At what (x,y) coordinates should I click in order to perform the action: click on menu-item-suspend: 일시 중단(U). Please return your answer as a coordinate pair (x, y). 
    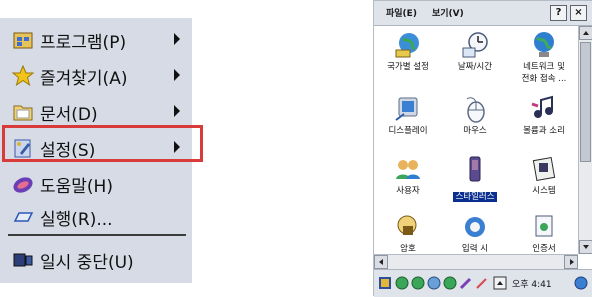
    Looking at the image, I should click on (101, 260).